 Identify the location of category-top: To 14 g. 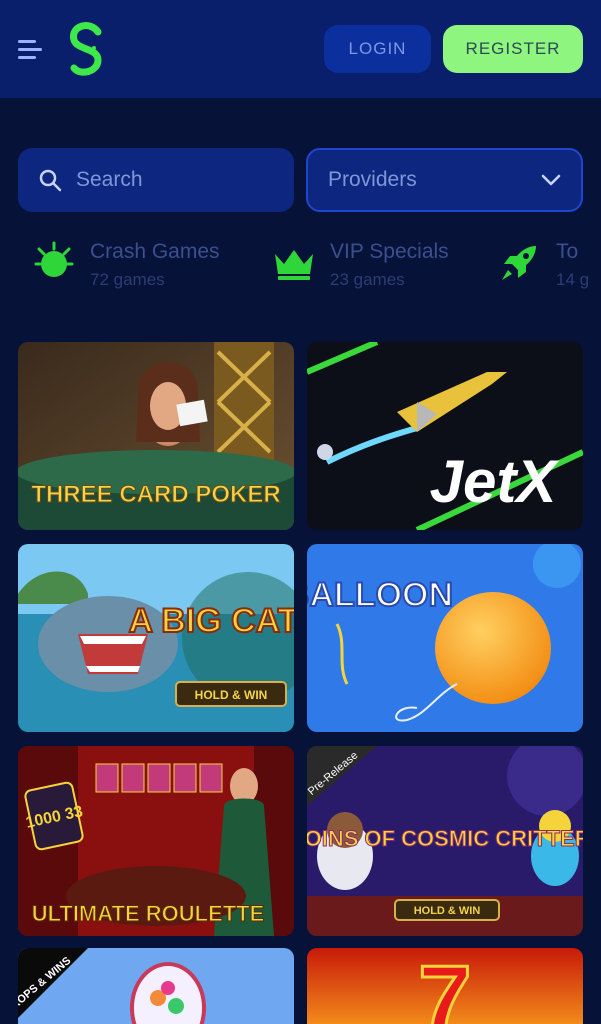
(549, 267).